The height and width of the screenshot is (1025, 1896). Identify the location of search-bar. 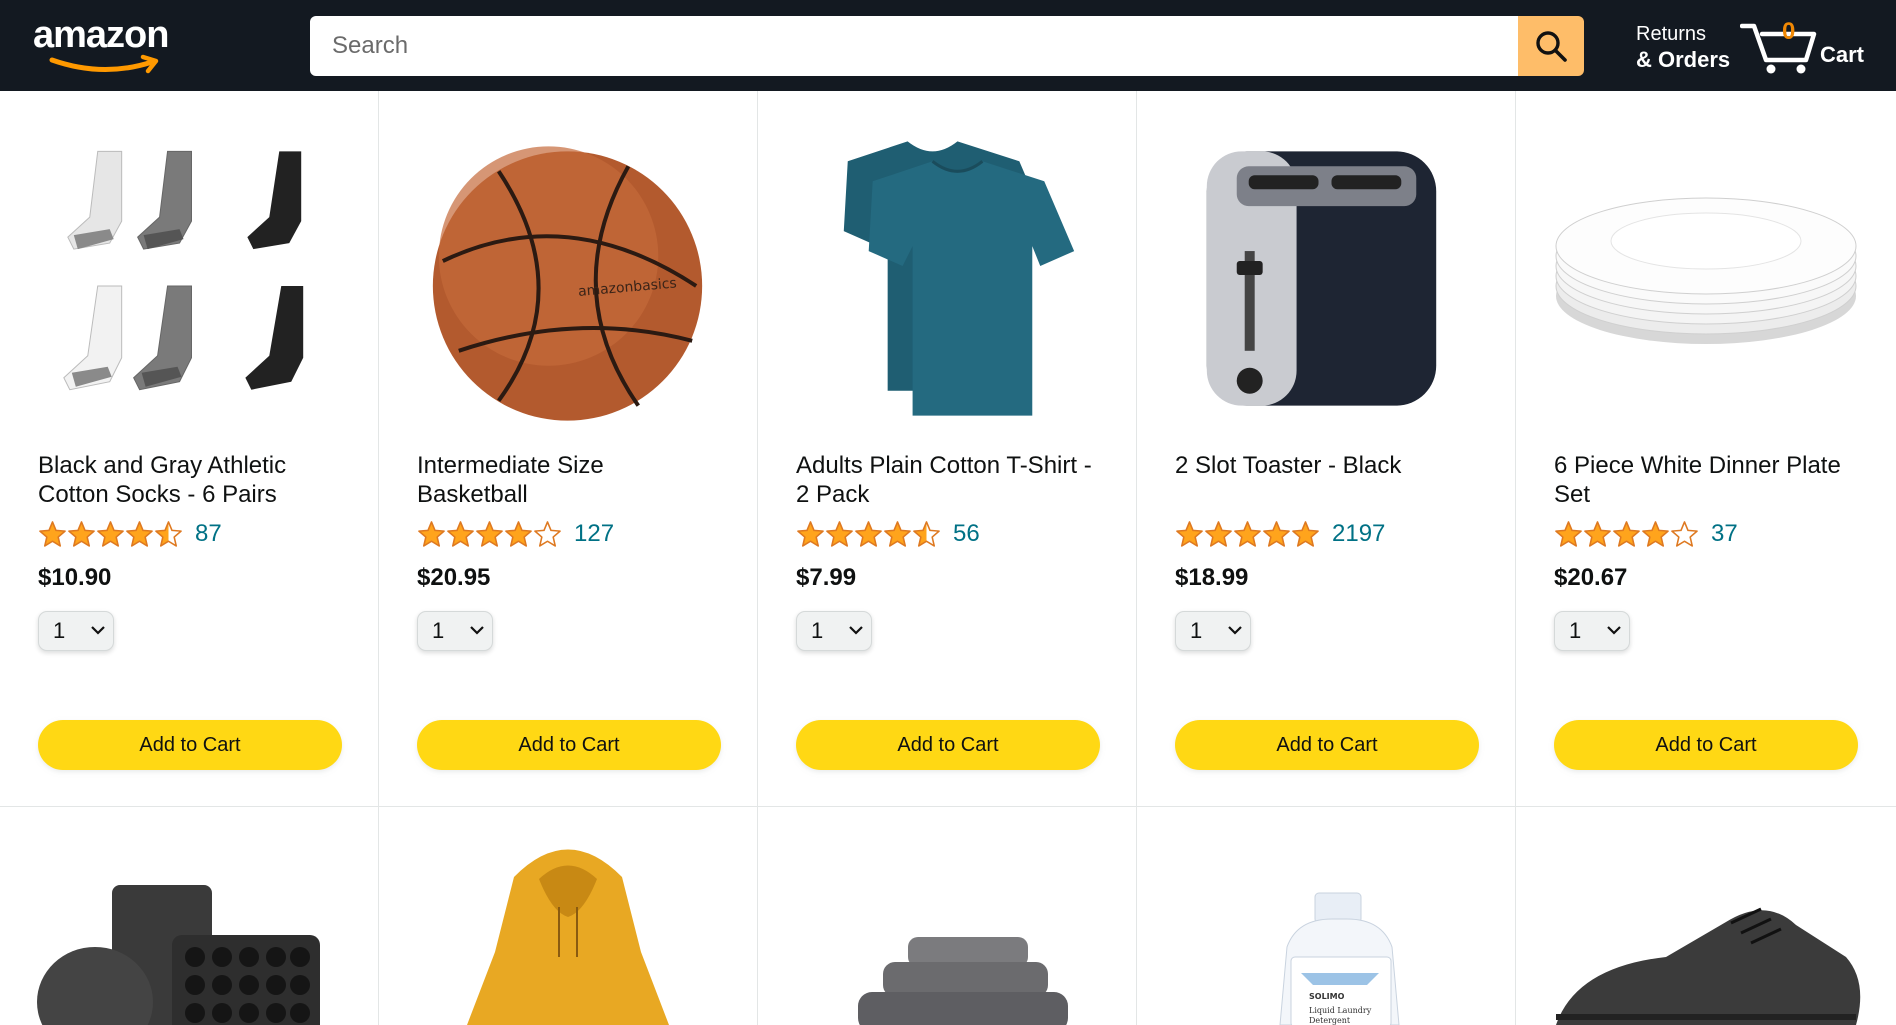
(947, 46).